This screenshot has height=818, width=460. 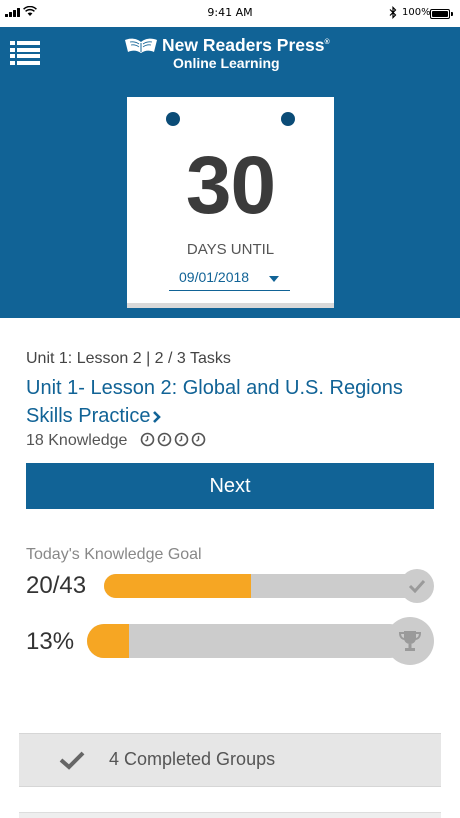 What do you see at coordinates (416, 12) in the screenshot?
I see `battery-percent: 100%` at bounding box center [416, 12].